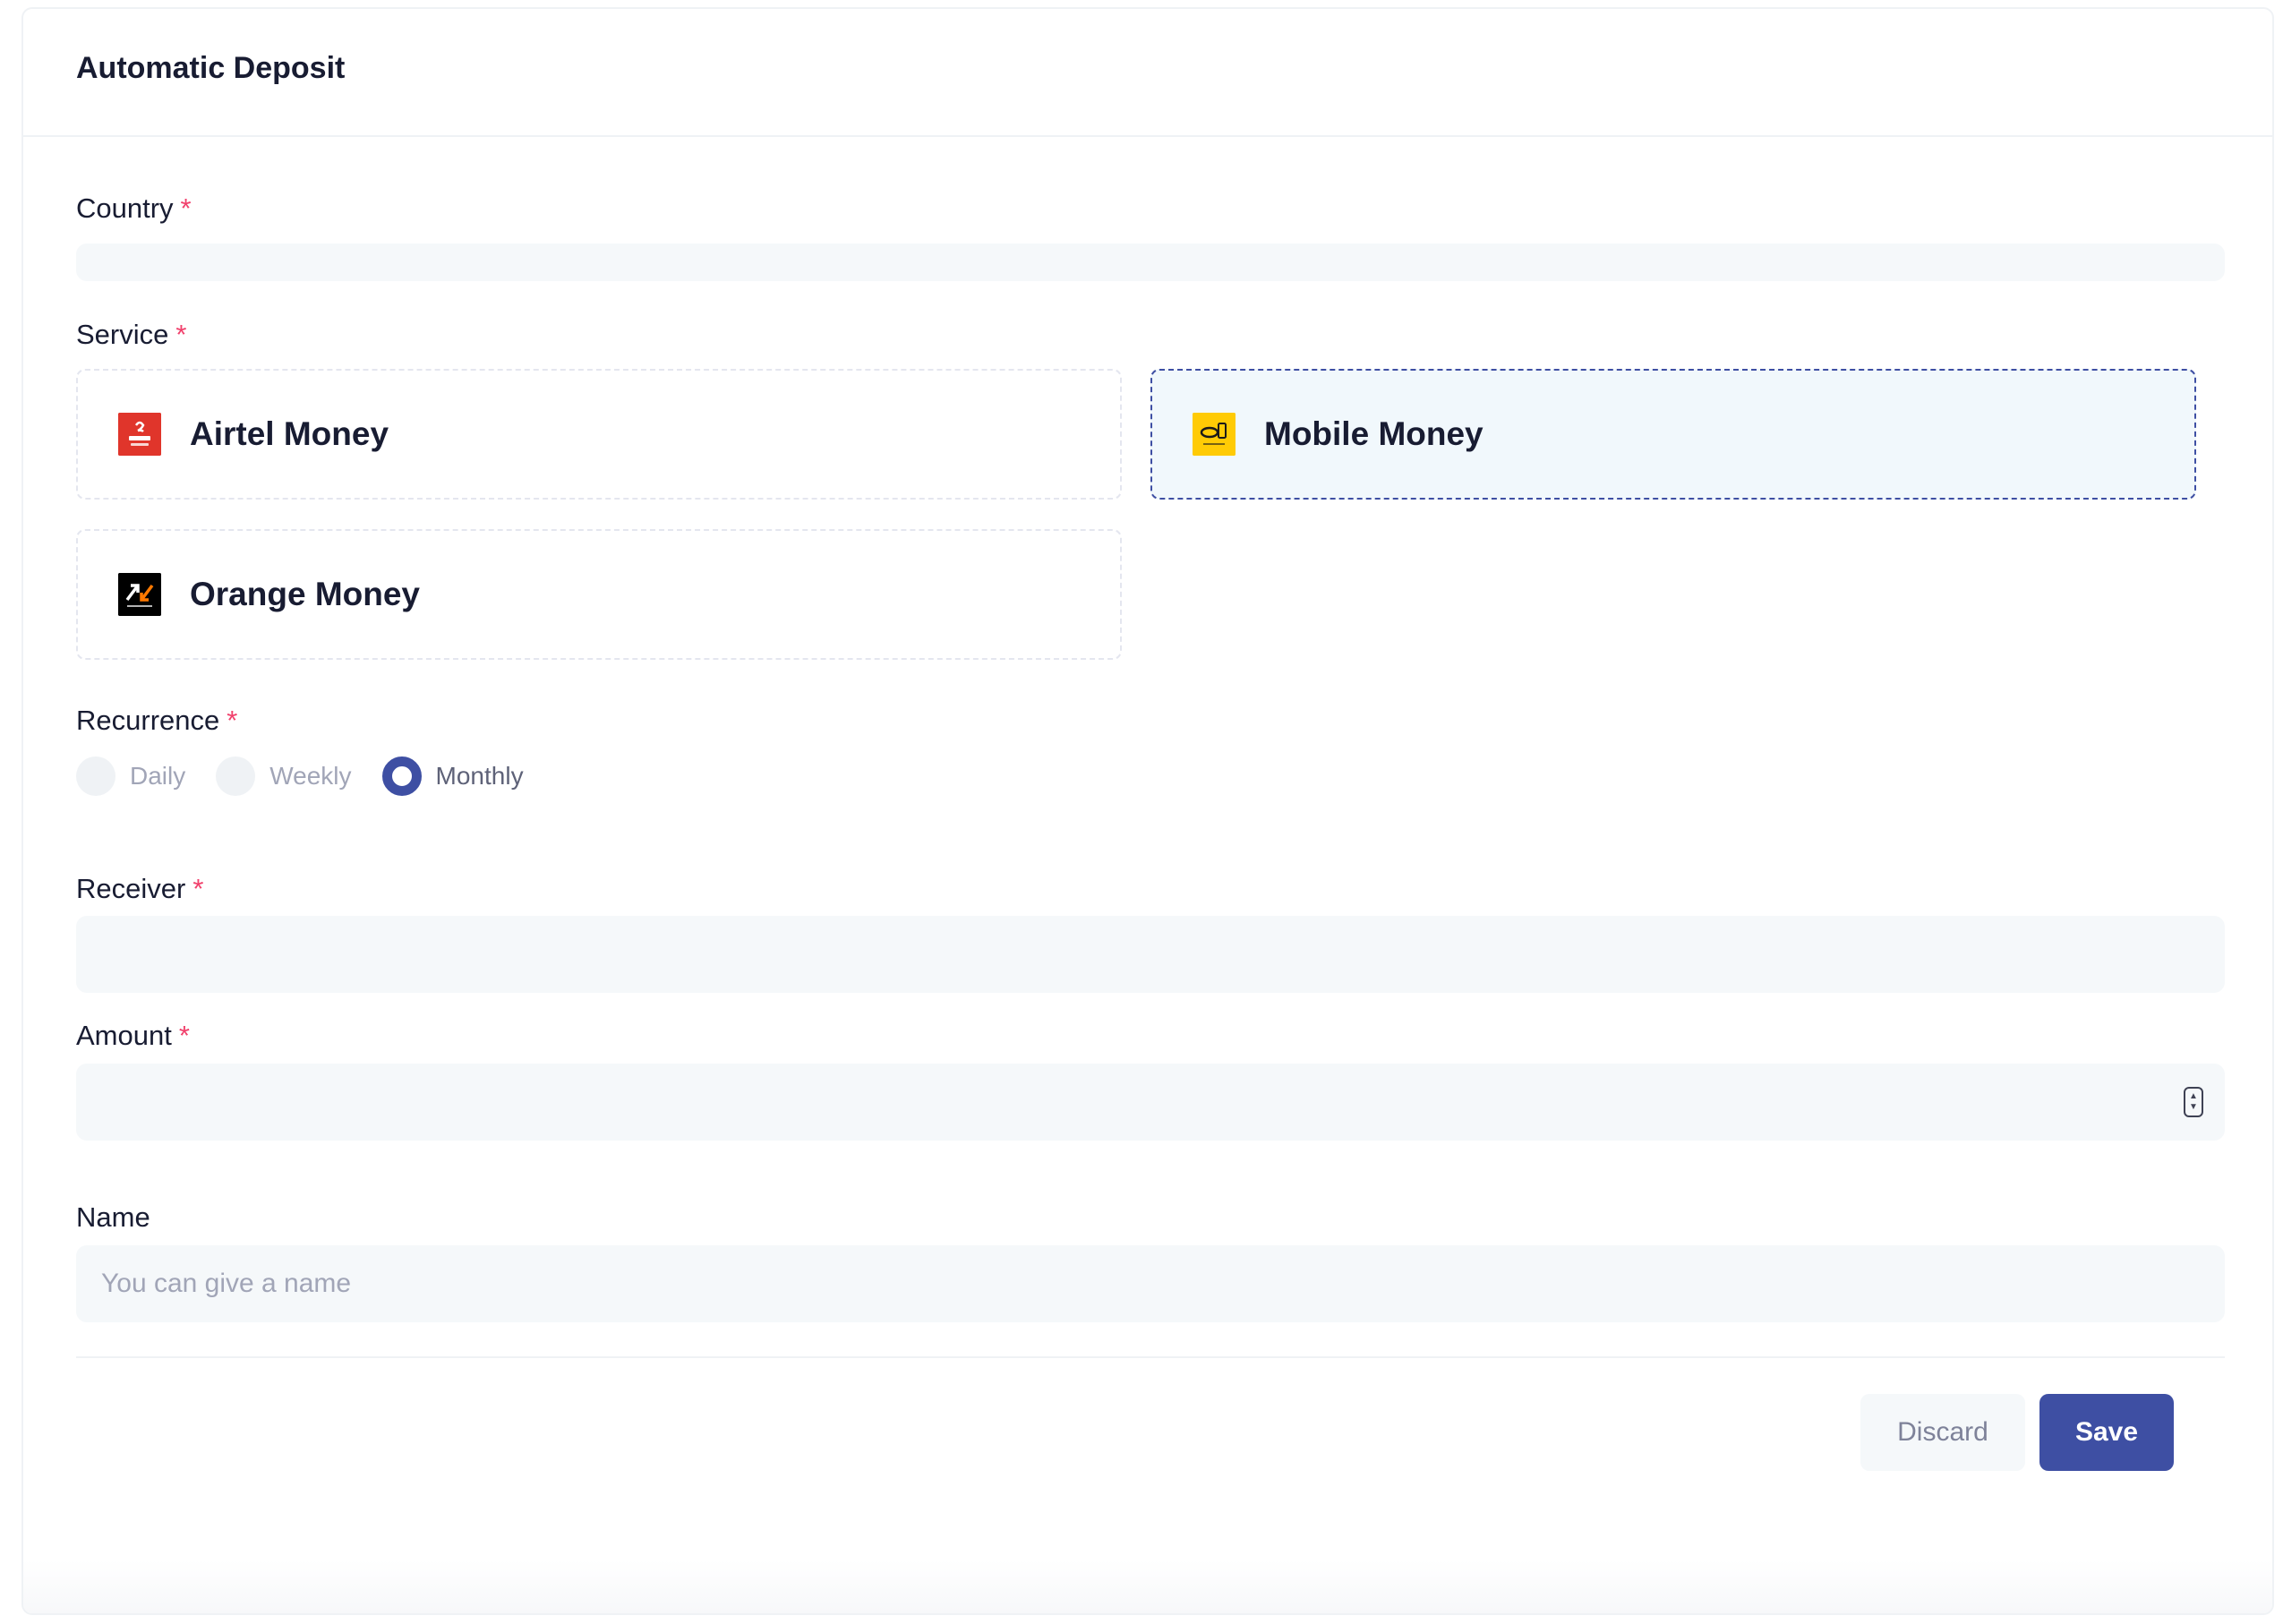  I want to click on chevron-up-icon: ▲, so click(2193, 1096).